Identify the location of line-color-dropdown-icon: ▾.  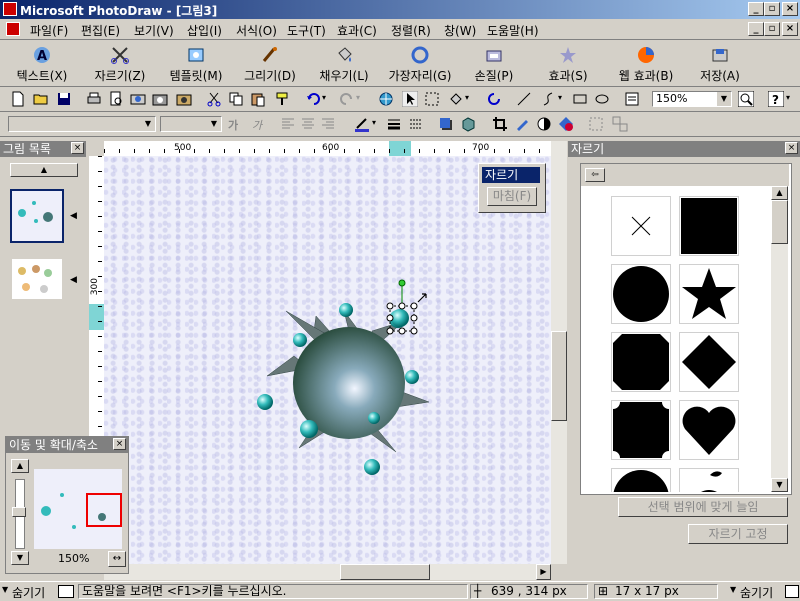
(374, 122).